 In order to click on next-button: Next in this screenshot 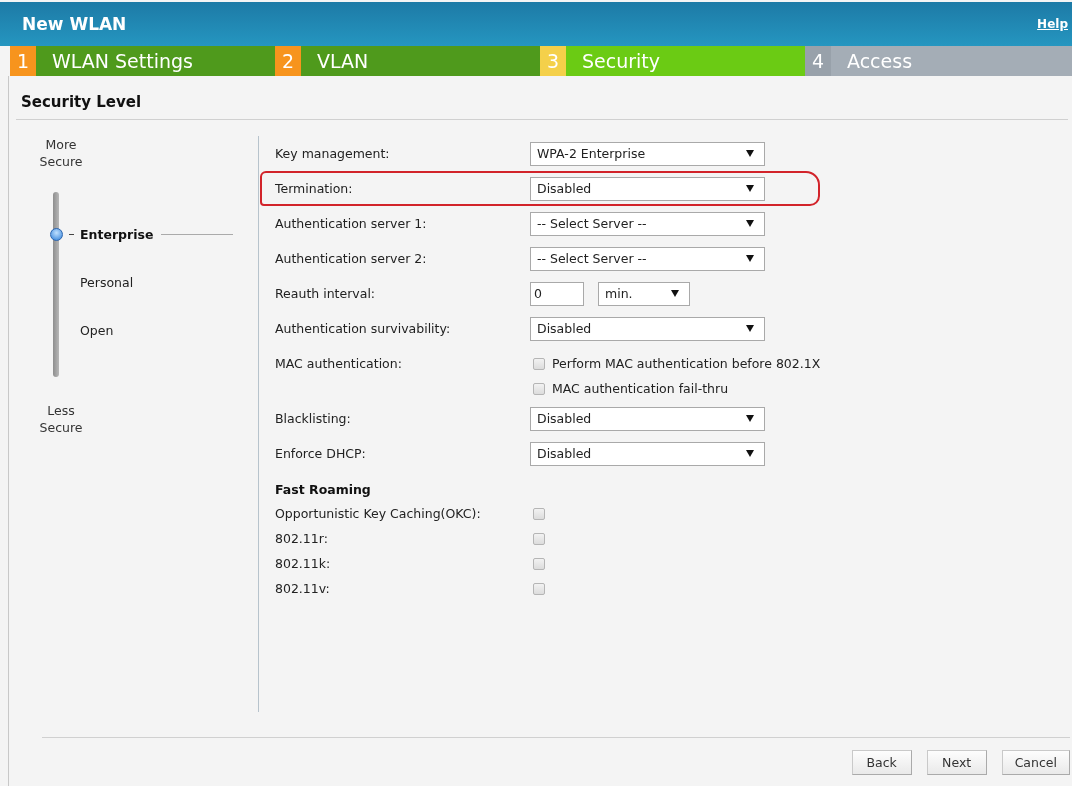, I will do `click(956, 762)`.